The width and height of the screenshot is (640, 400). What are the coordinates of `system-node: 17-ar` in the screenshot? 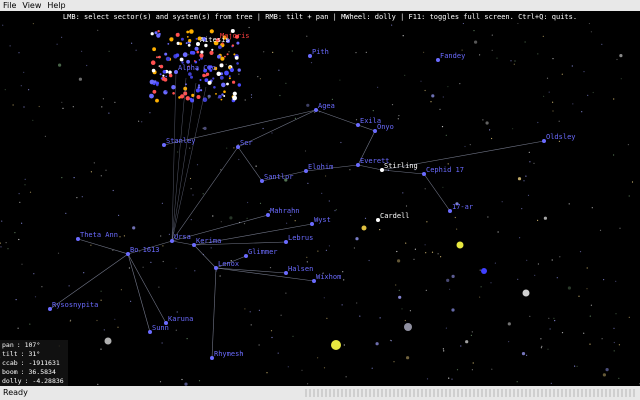 It's located at (460, 208).